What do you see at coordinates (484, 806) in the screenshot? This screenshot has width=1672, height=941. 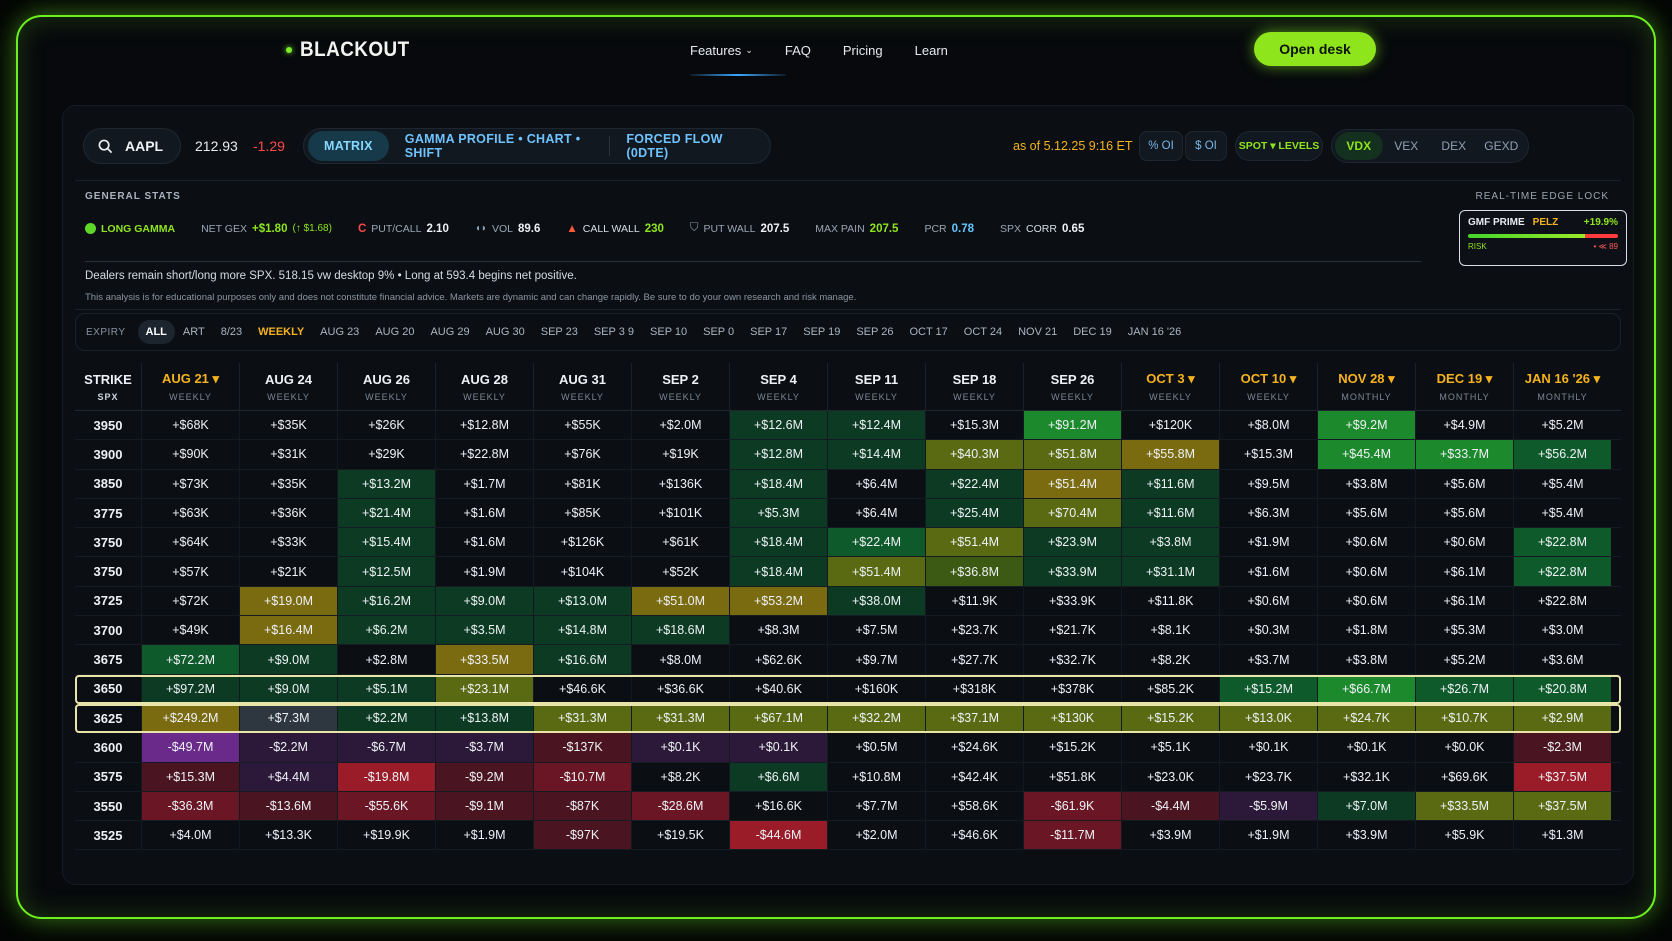 I see `matrix-cell: -$9.1M` at bounding box center [484, 806].